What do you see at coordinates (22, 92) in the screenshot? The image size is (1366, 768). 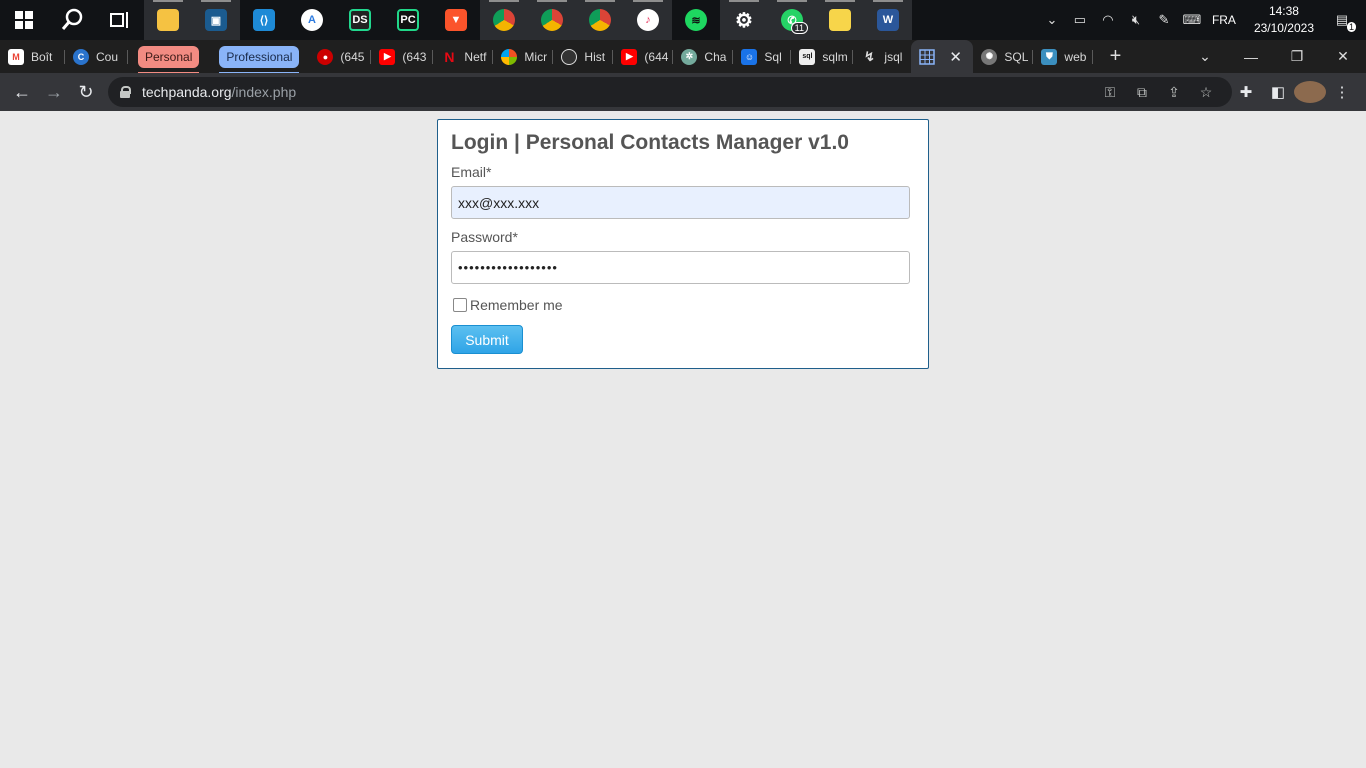 I see `back-button: ←` at bounding box center [22, 92].